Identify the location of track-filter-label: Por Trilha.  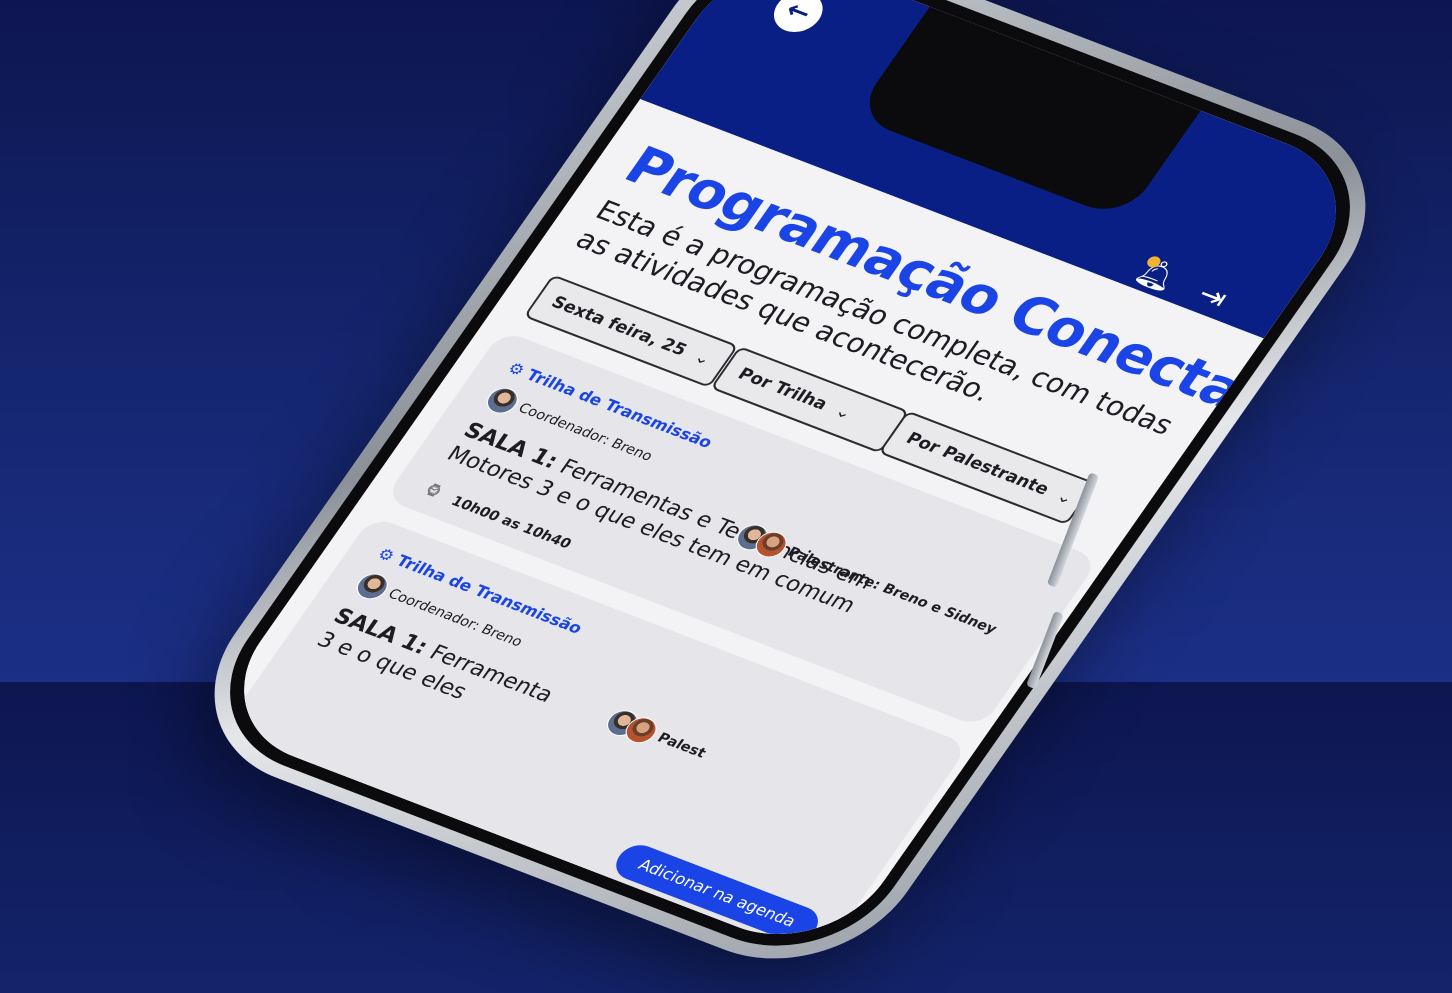
(782, 389).